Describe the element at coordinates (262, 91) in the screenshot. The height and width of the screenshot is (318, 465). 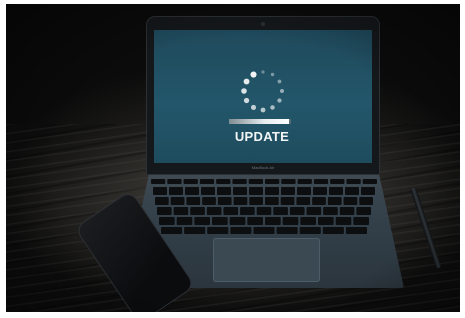
I see `loading-spinner-icon` at that location.